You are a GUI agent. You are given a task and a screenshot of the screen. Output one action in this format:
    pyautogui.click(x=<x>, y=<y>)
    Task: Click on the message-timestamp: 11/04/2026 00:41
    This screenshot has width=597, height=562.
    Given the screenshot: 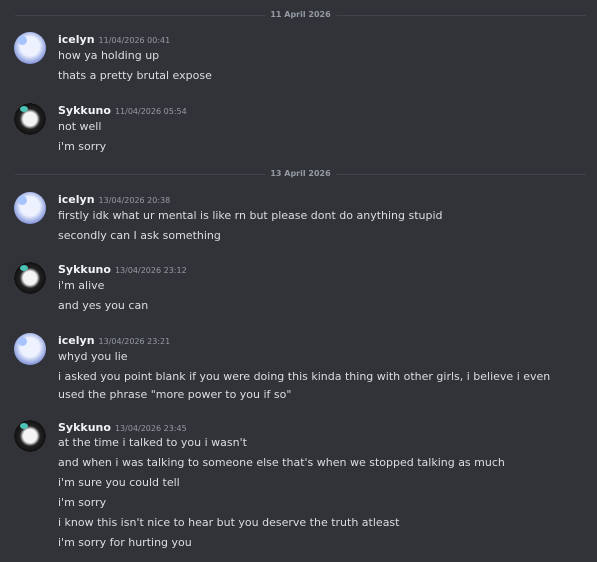 What is the action you would take?
    pyautogui.click(x=134, y=40)
    